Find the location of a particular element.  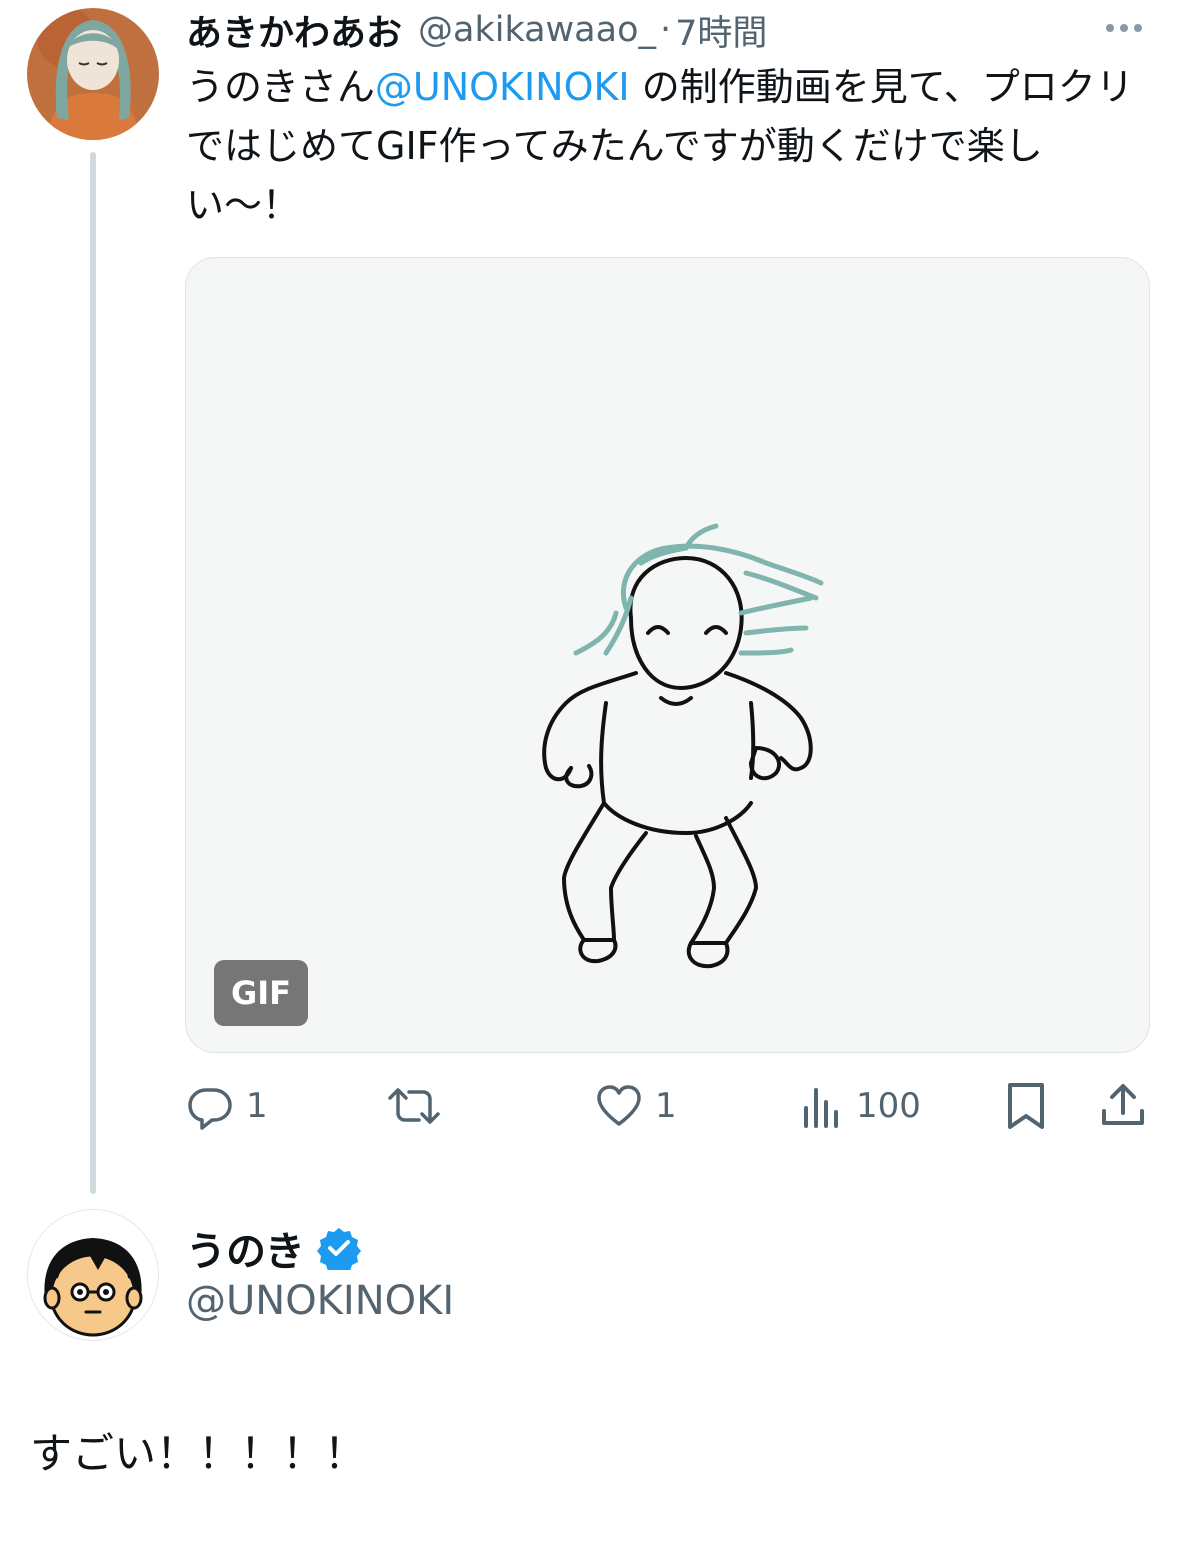

share-button is located at coordinates (1123, 1106).